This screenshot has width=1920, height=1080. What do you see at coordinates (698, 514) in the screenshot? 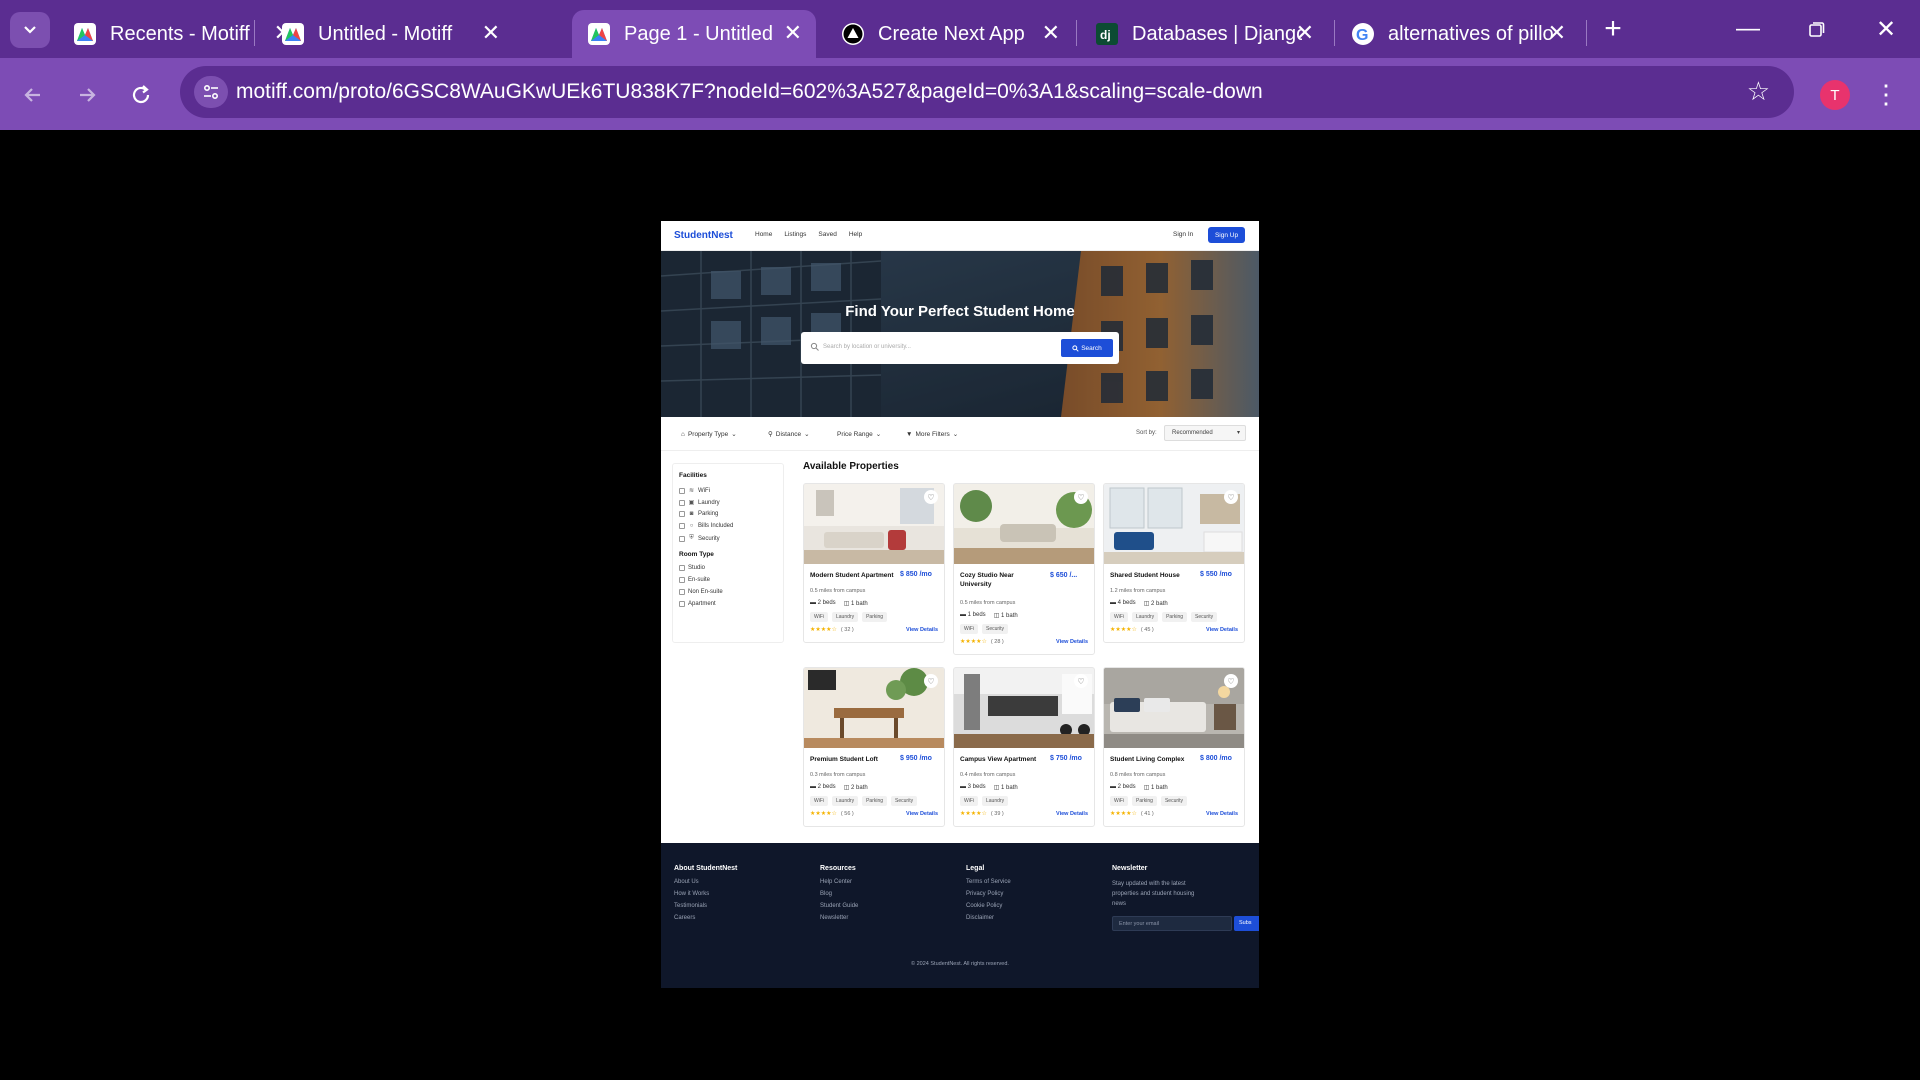
I see `facility-parking: ◙ Parking` at bounding box center [698, 514].